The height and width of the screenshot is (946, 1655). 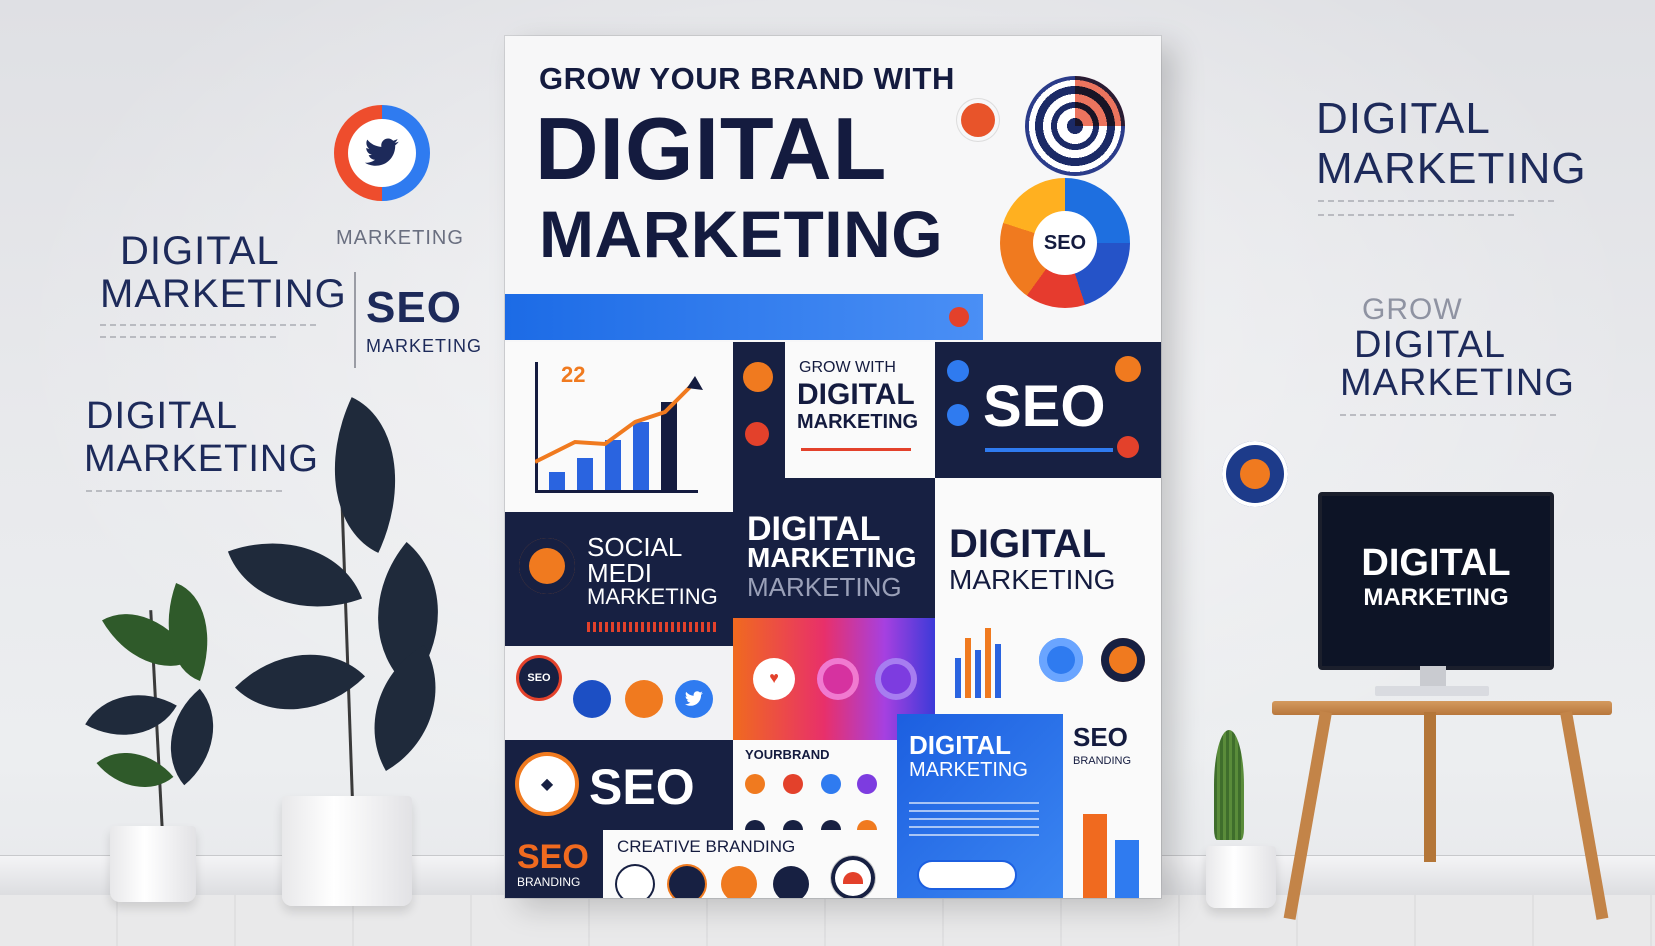 I want to click on seo-logo-label: SEO, so click(x=642, y=787).